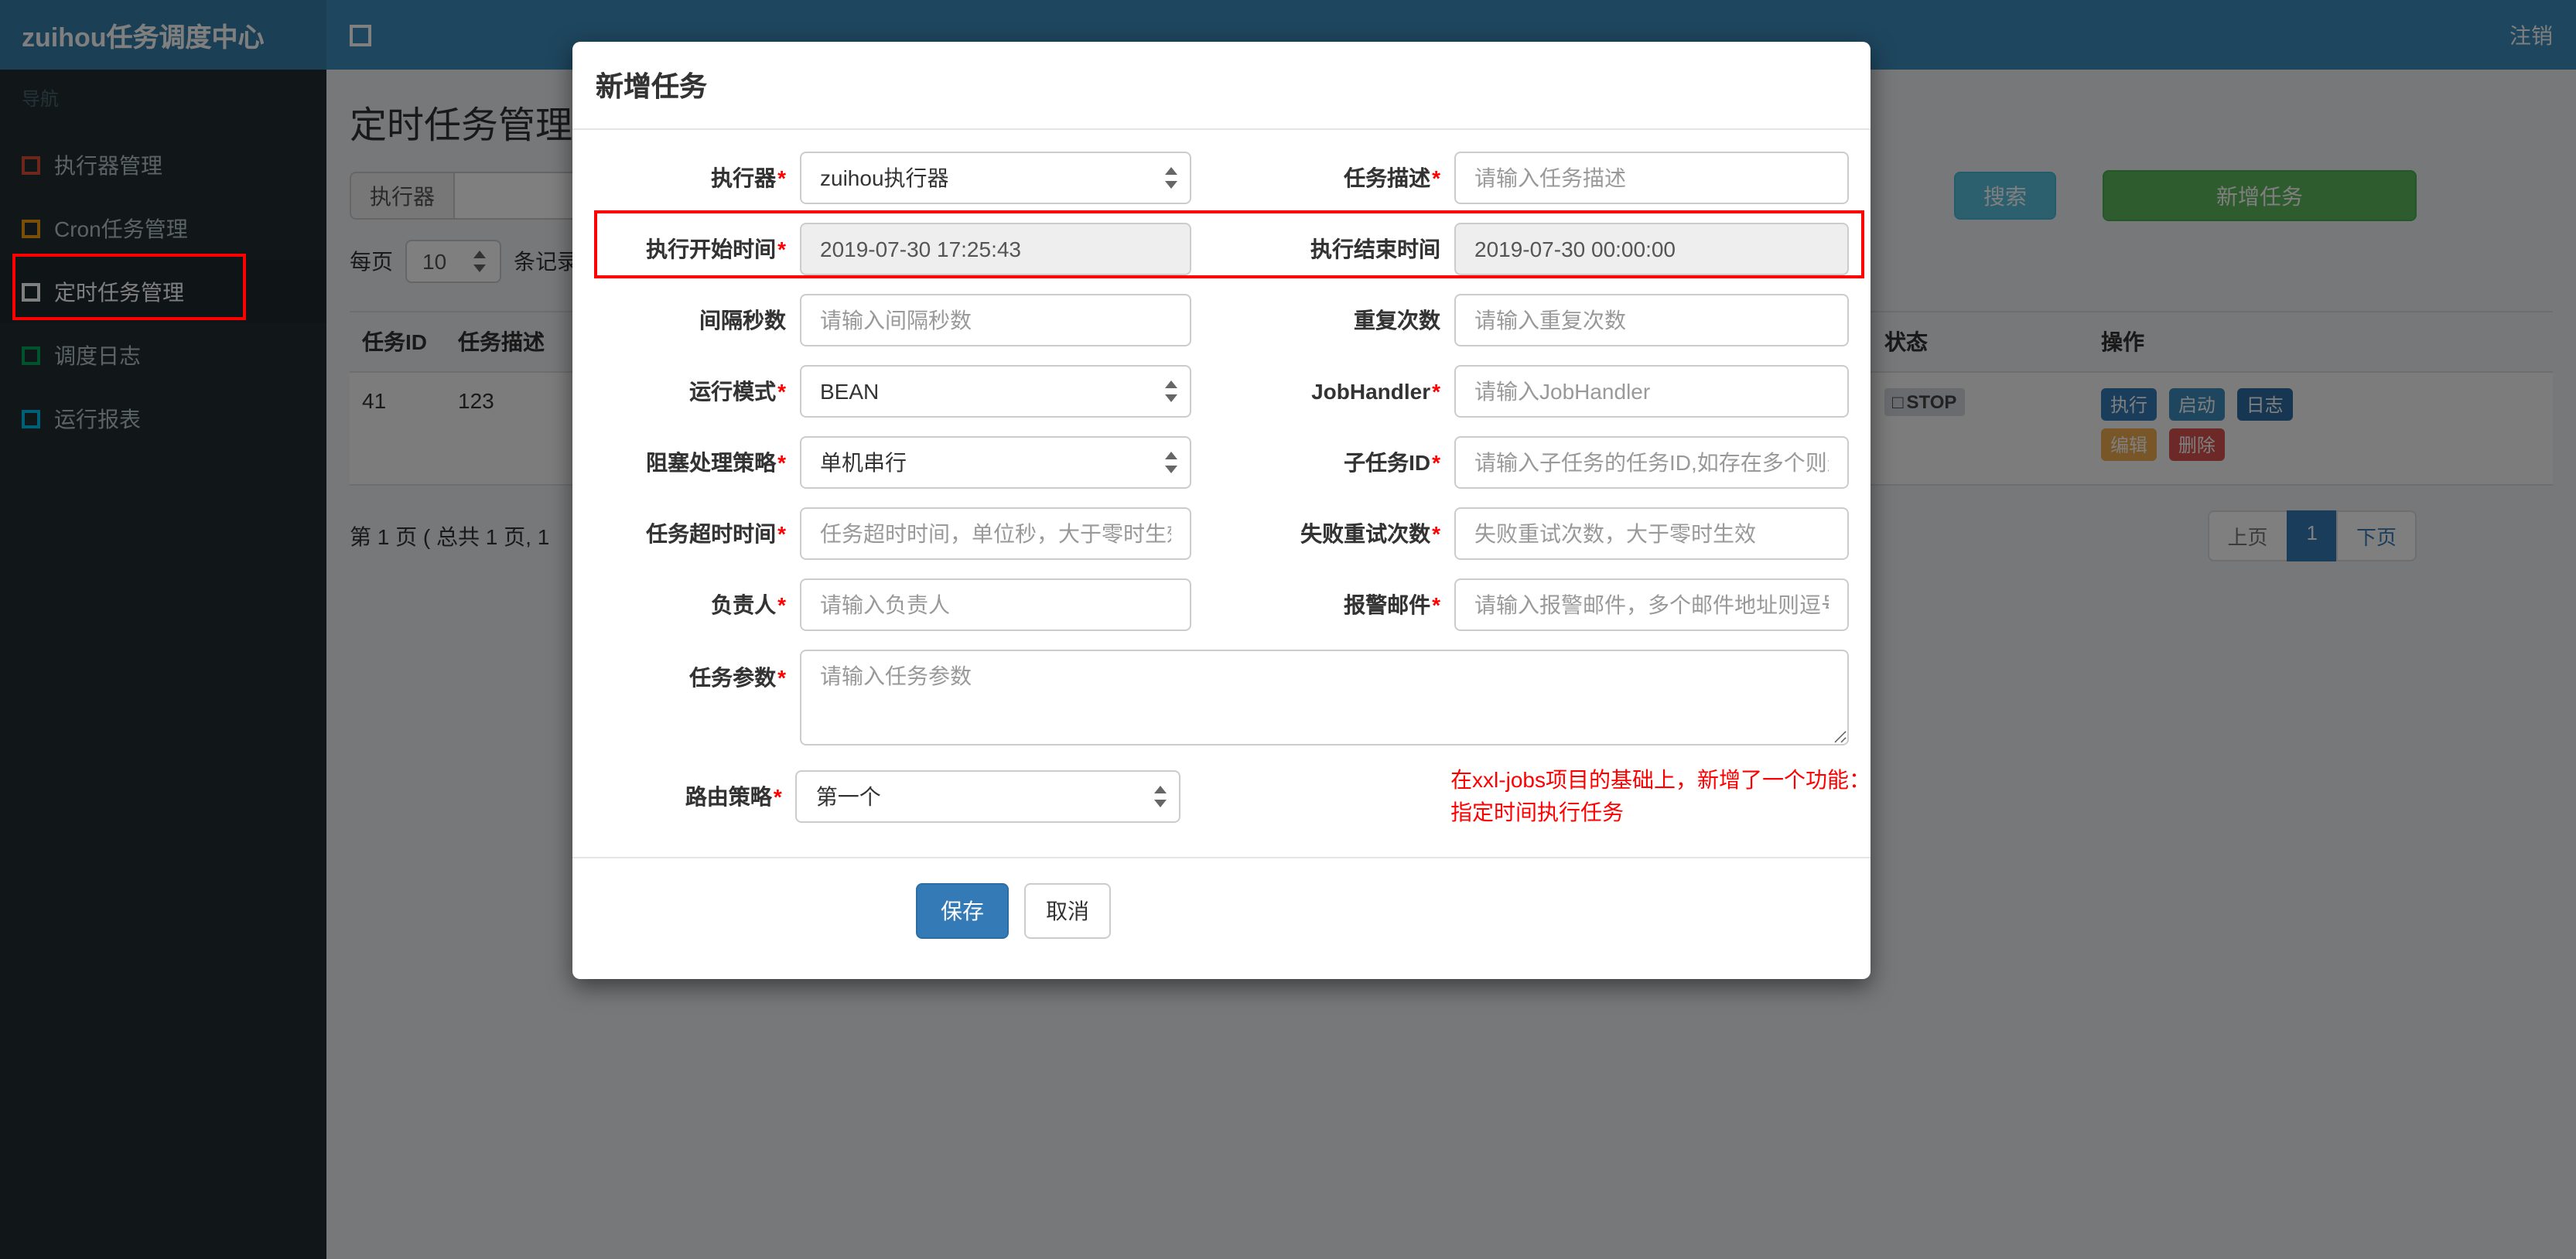  Describe the element at coordinates (1221, 899) in the screenshot. I see `modal-footer: 保存 取消` at that location.